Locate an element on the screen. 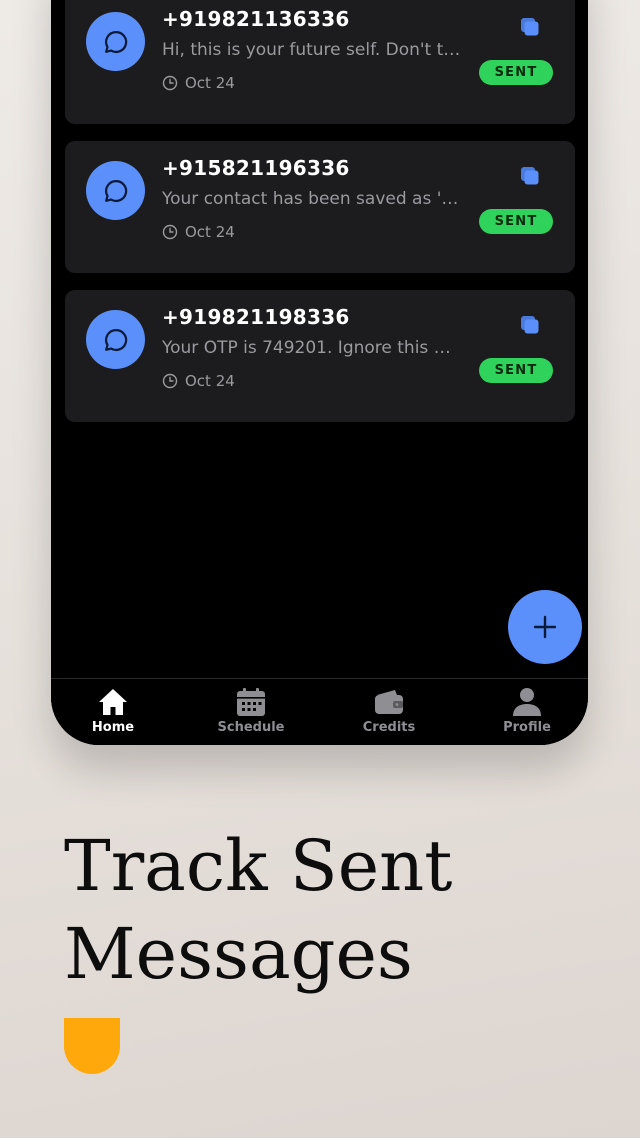 The width and height of the screenshot is (640, 1138). plus-icon is located at coordinates (545, 627).